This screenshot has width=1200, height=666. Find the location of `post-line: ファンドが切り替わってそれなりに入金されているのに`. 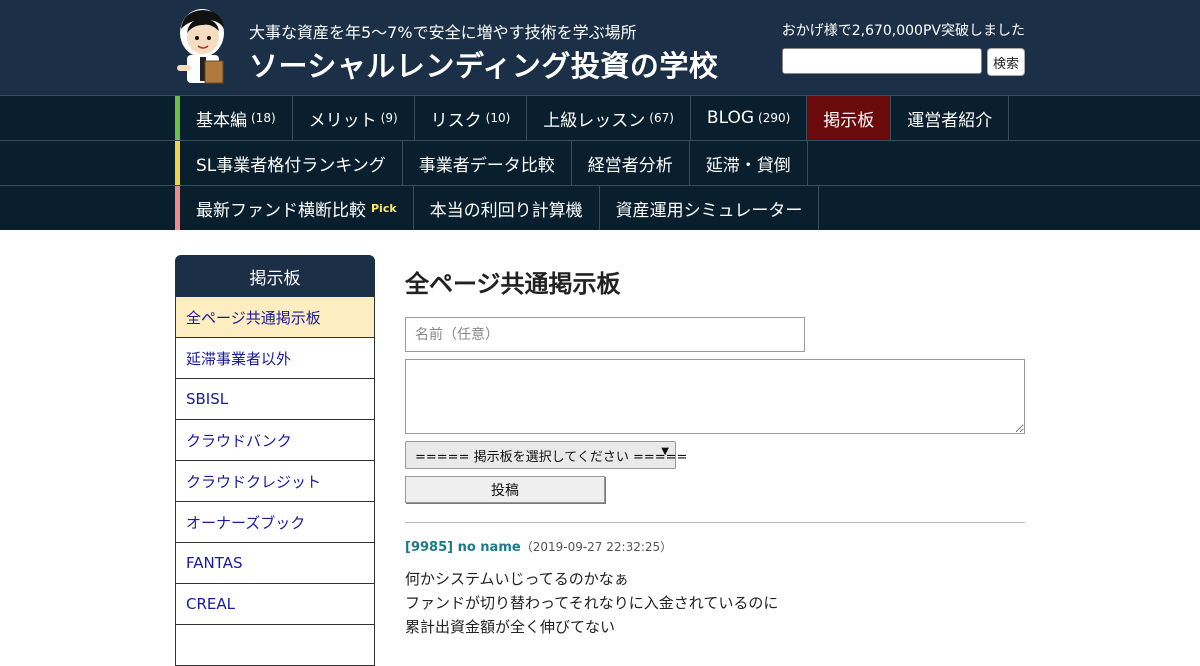

post-line: ファンドが切り替わってそれなりに入金されているのに is located at coordinates (592, 603).